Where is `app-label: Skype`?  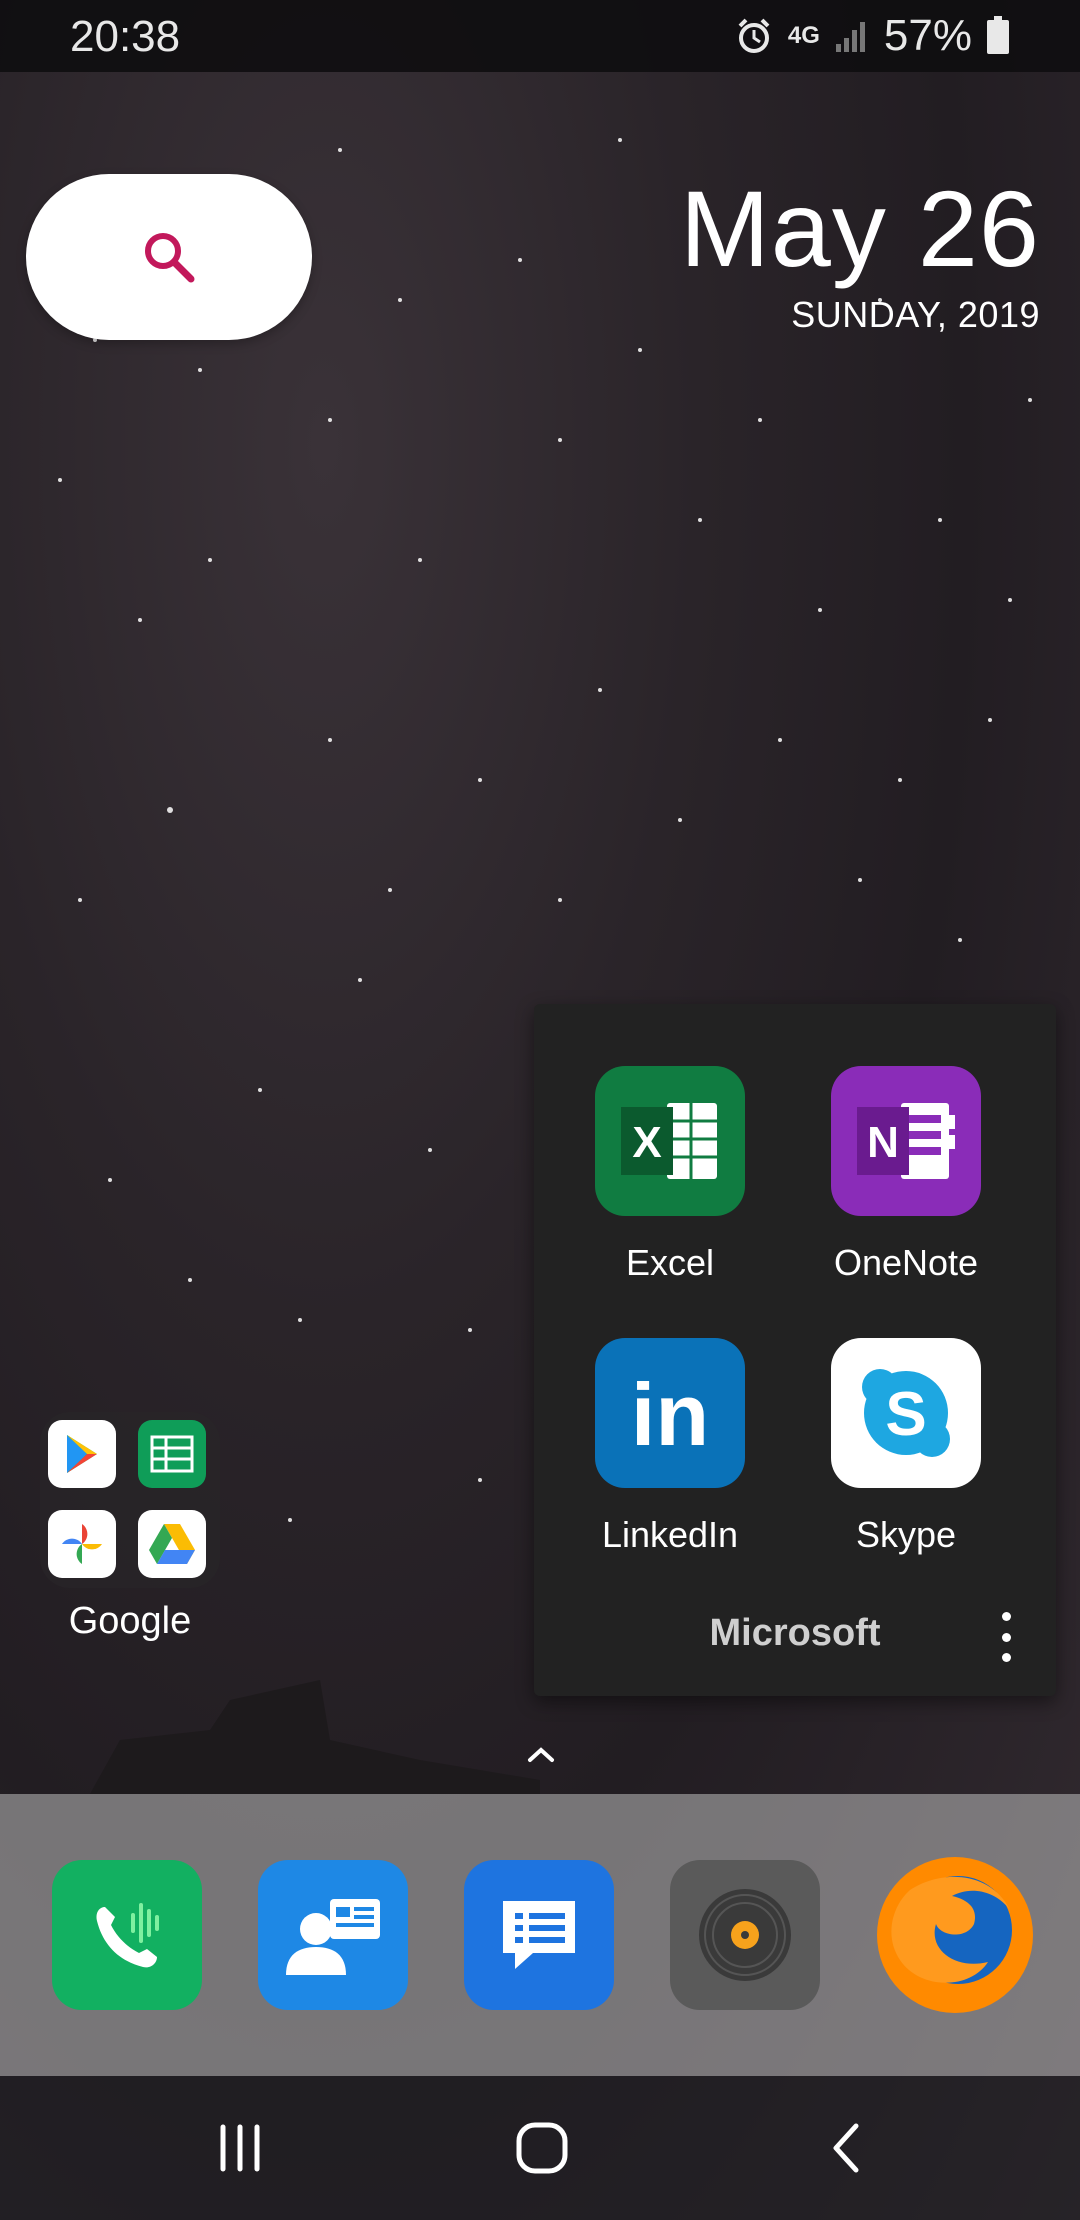
app-label: Skype is located at coordinates (906, 1534).